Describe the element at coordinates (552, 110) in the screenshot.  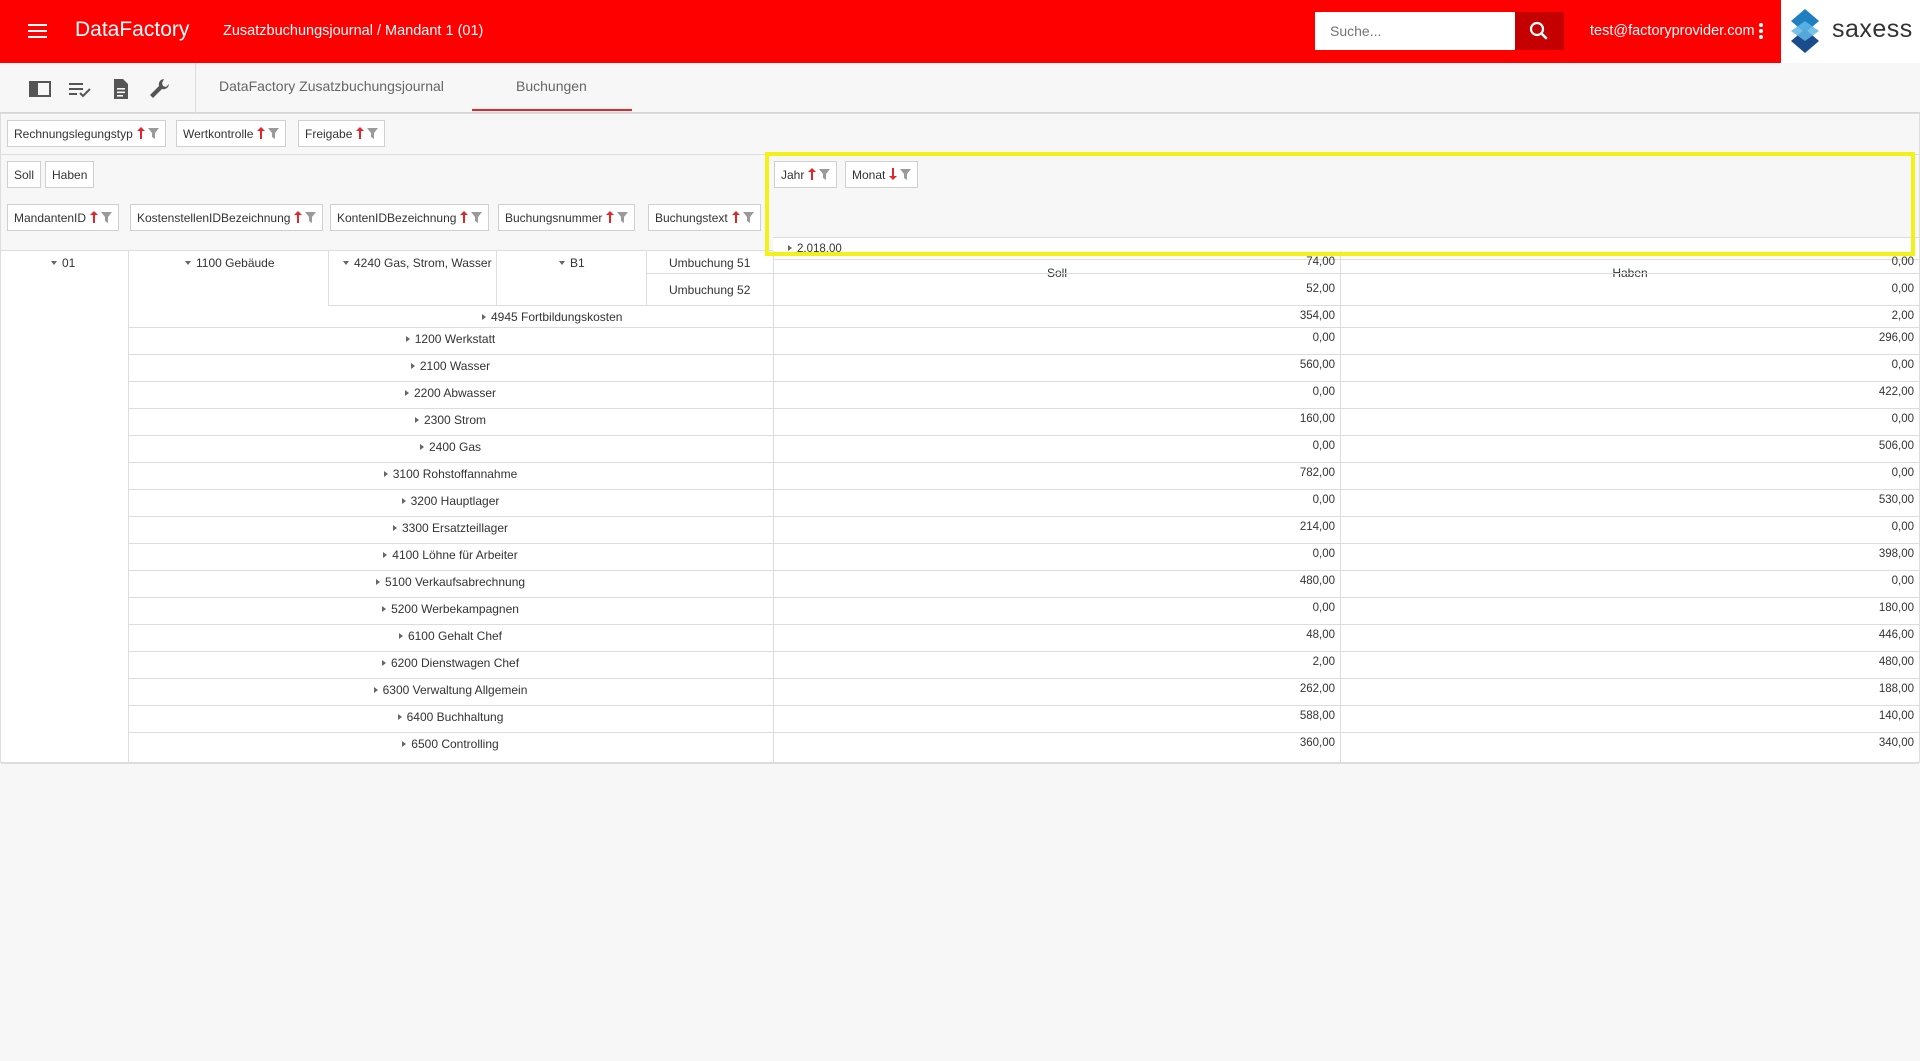
I see `active-tab-indicator` at that location.